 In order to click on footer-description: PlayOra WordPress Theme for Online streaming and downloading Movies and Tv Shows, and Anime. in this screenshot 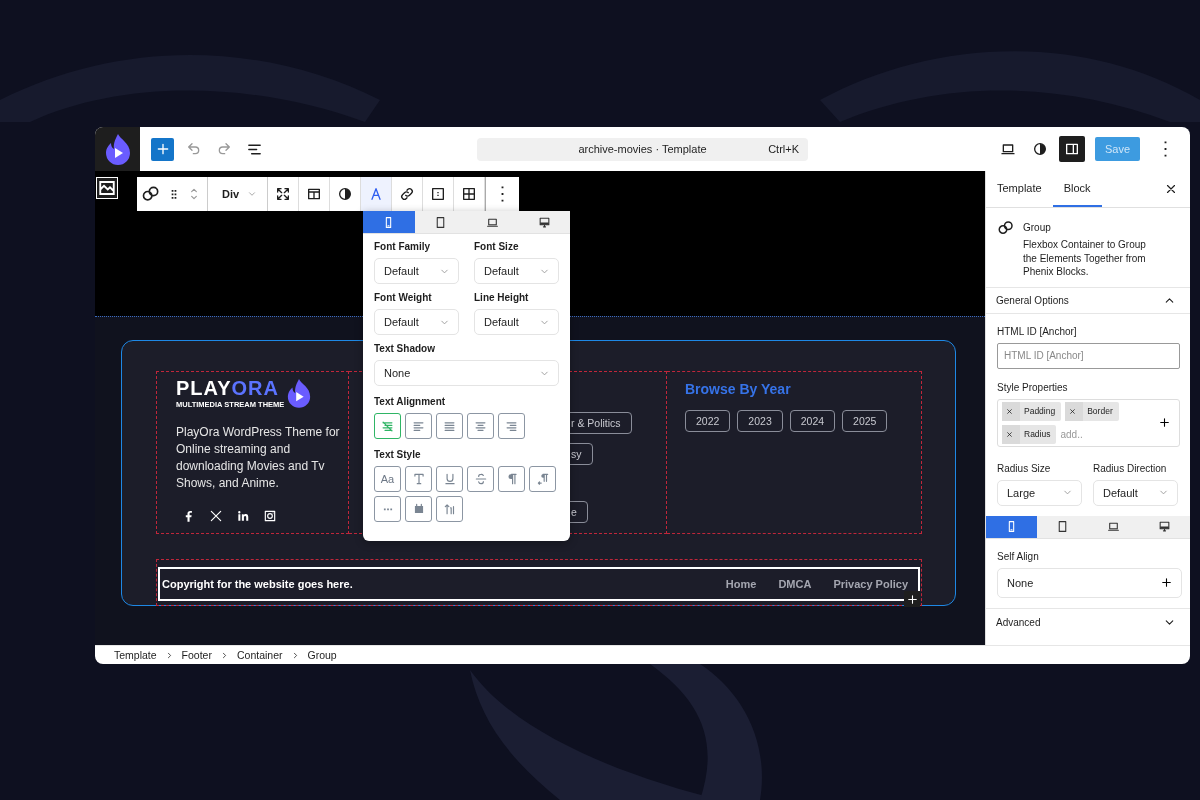, I will do `click(258, 458)`.